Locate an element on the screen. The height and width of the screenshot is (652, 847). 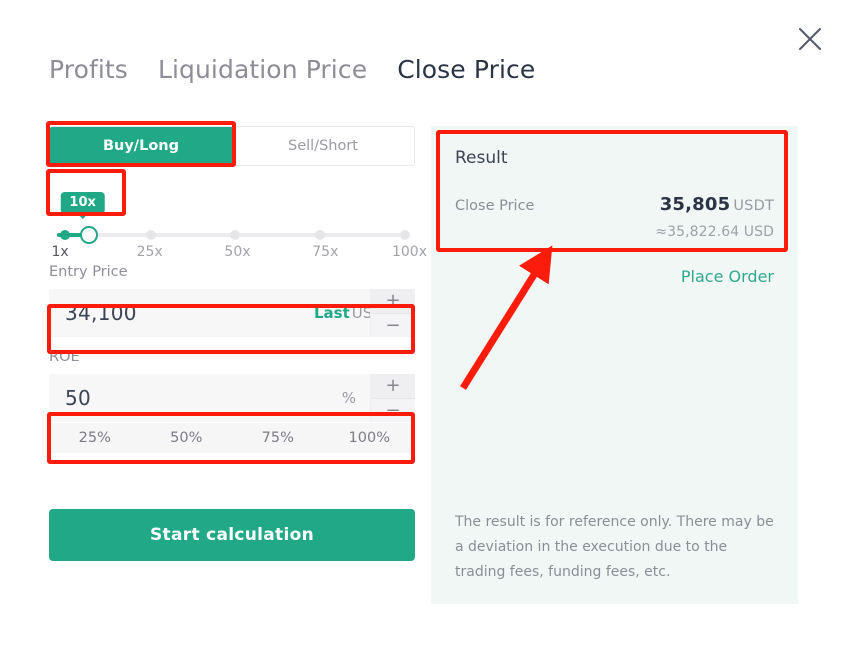
leverage-dot-50x is located at coordinates (235, 235).